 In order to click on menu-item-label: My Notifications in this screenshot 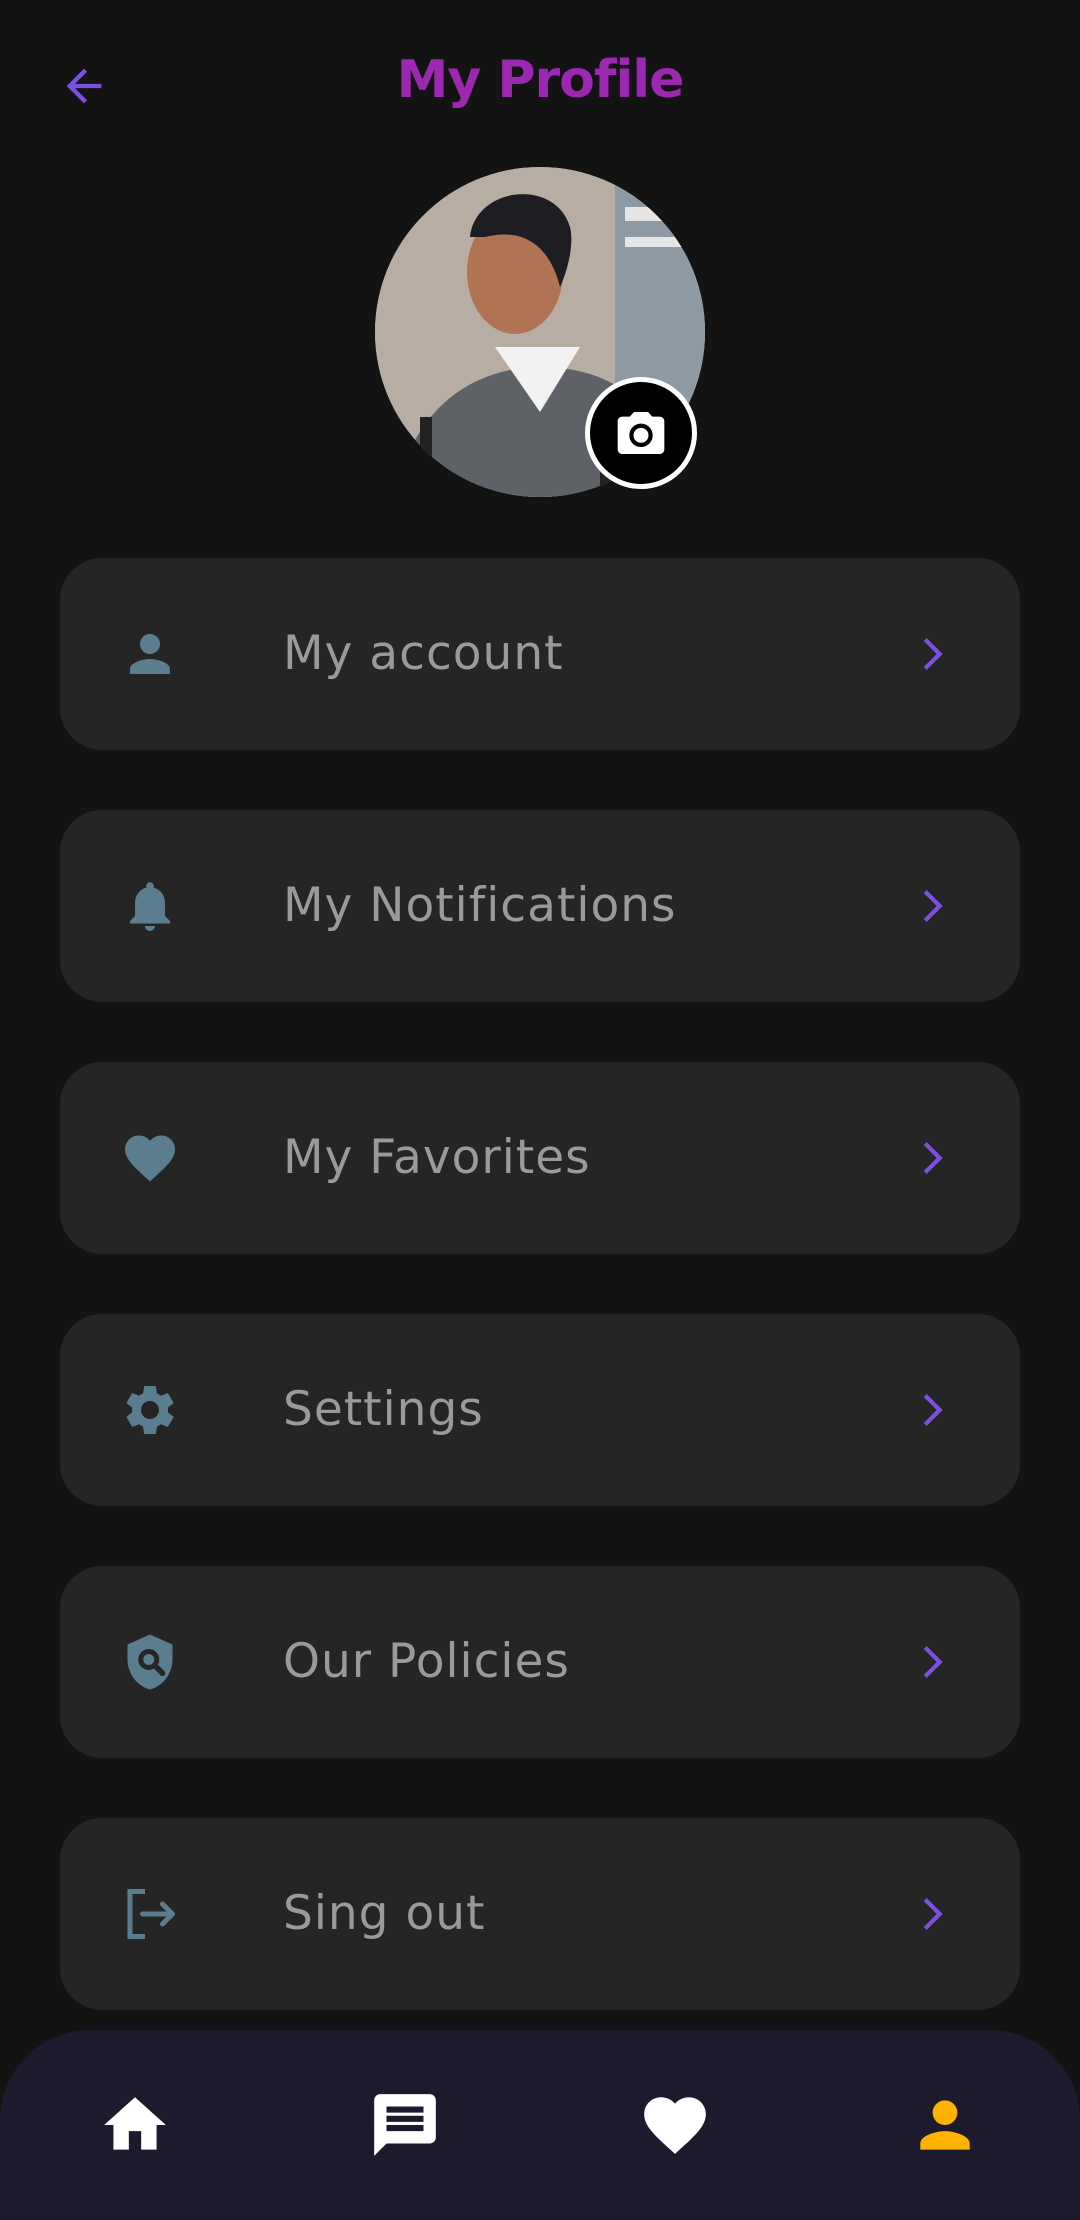, I will do `click(480, 905)`.